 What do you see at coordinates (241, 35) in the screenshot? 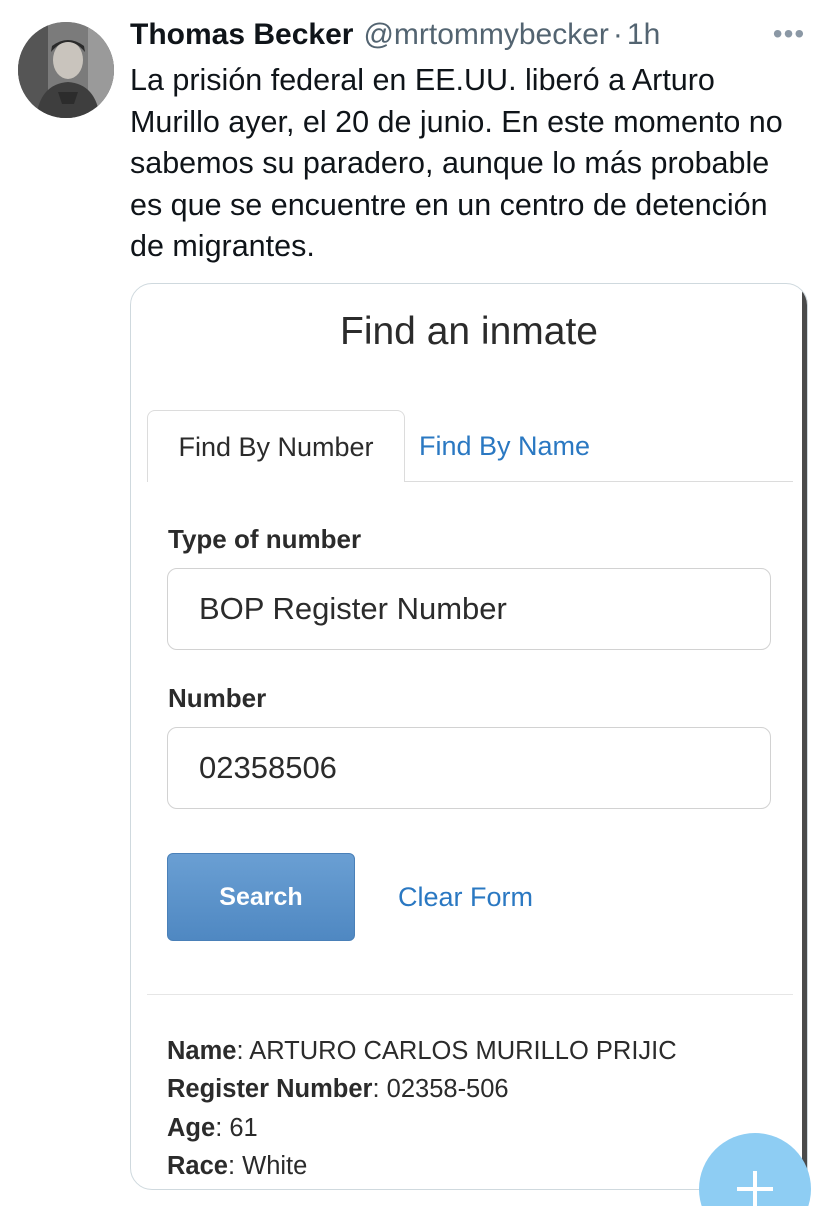
I see `display-name: Thomas Becker` at bounding box center [241, 35].